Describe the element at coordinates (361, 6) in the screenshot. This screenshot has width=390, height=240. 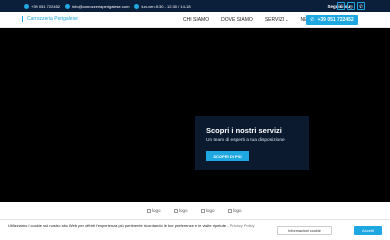
I see `whatsapp-icon: ✆` at that location.